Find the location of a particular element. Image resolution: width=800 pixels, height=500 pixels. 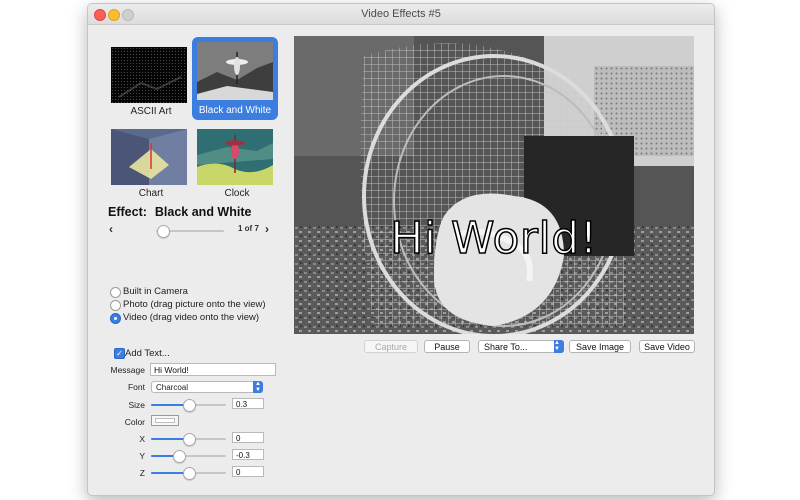

size-field: 0.3 is located at coordinates (248, 403).